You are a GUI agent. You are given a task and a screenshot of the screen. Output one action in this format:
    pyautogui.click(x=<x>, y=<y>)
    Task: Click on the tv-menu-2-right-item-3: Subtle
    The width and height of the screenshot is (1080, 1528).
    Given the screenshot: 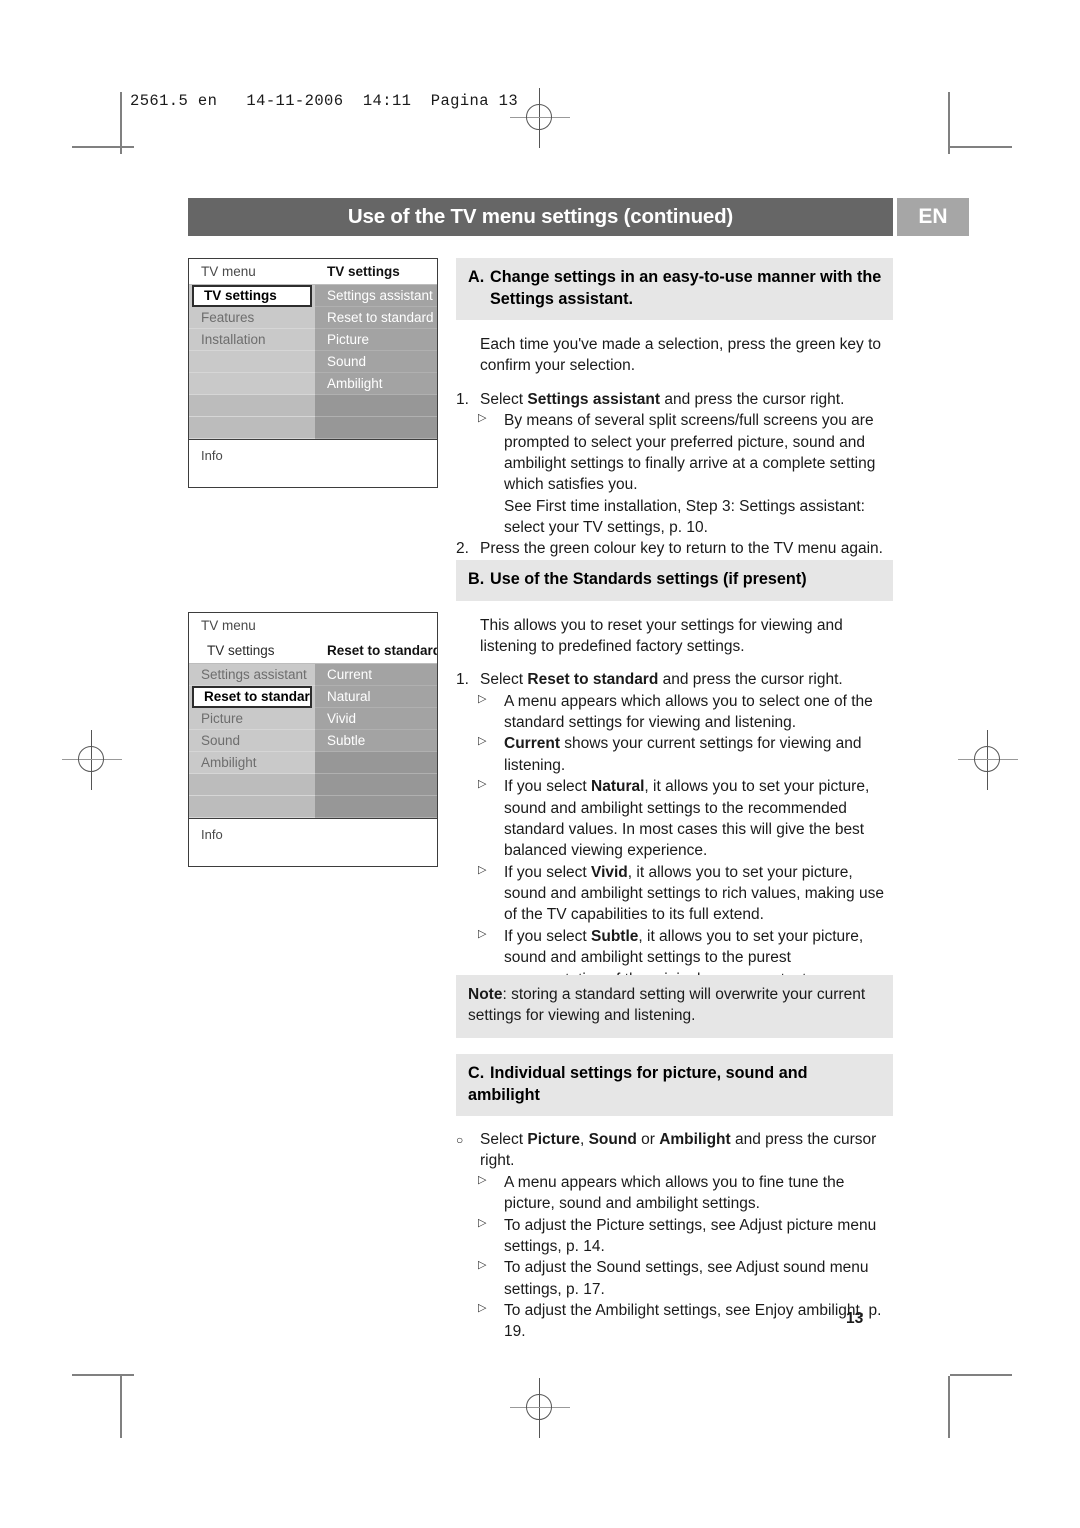 What is the action you would take?
    pyautogui.click(x=376, y=741)
    